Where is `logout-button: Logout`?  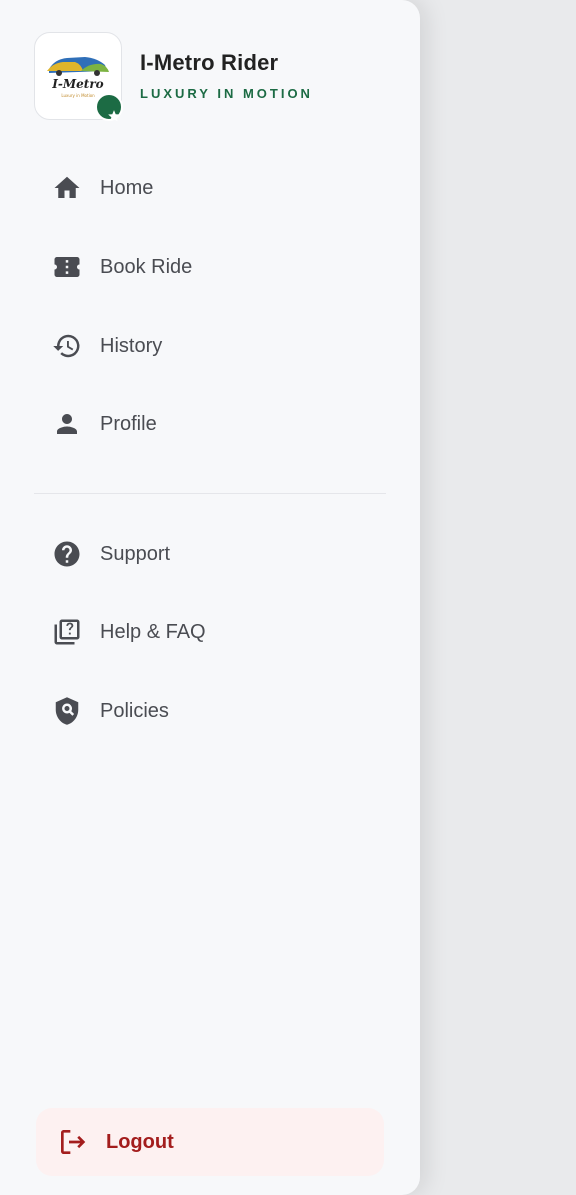
logout-button: Logout is located at coordinates (210, 1142).